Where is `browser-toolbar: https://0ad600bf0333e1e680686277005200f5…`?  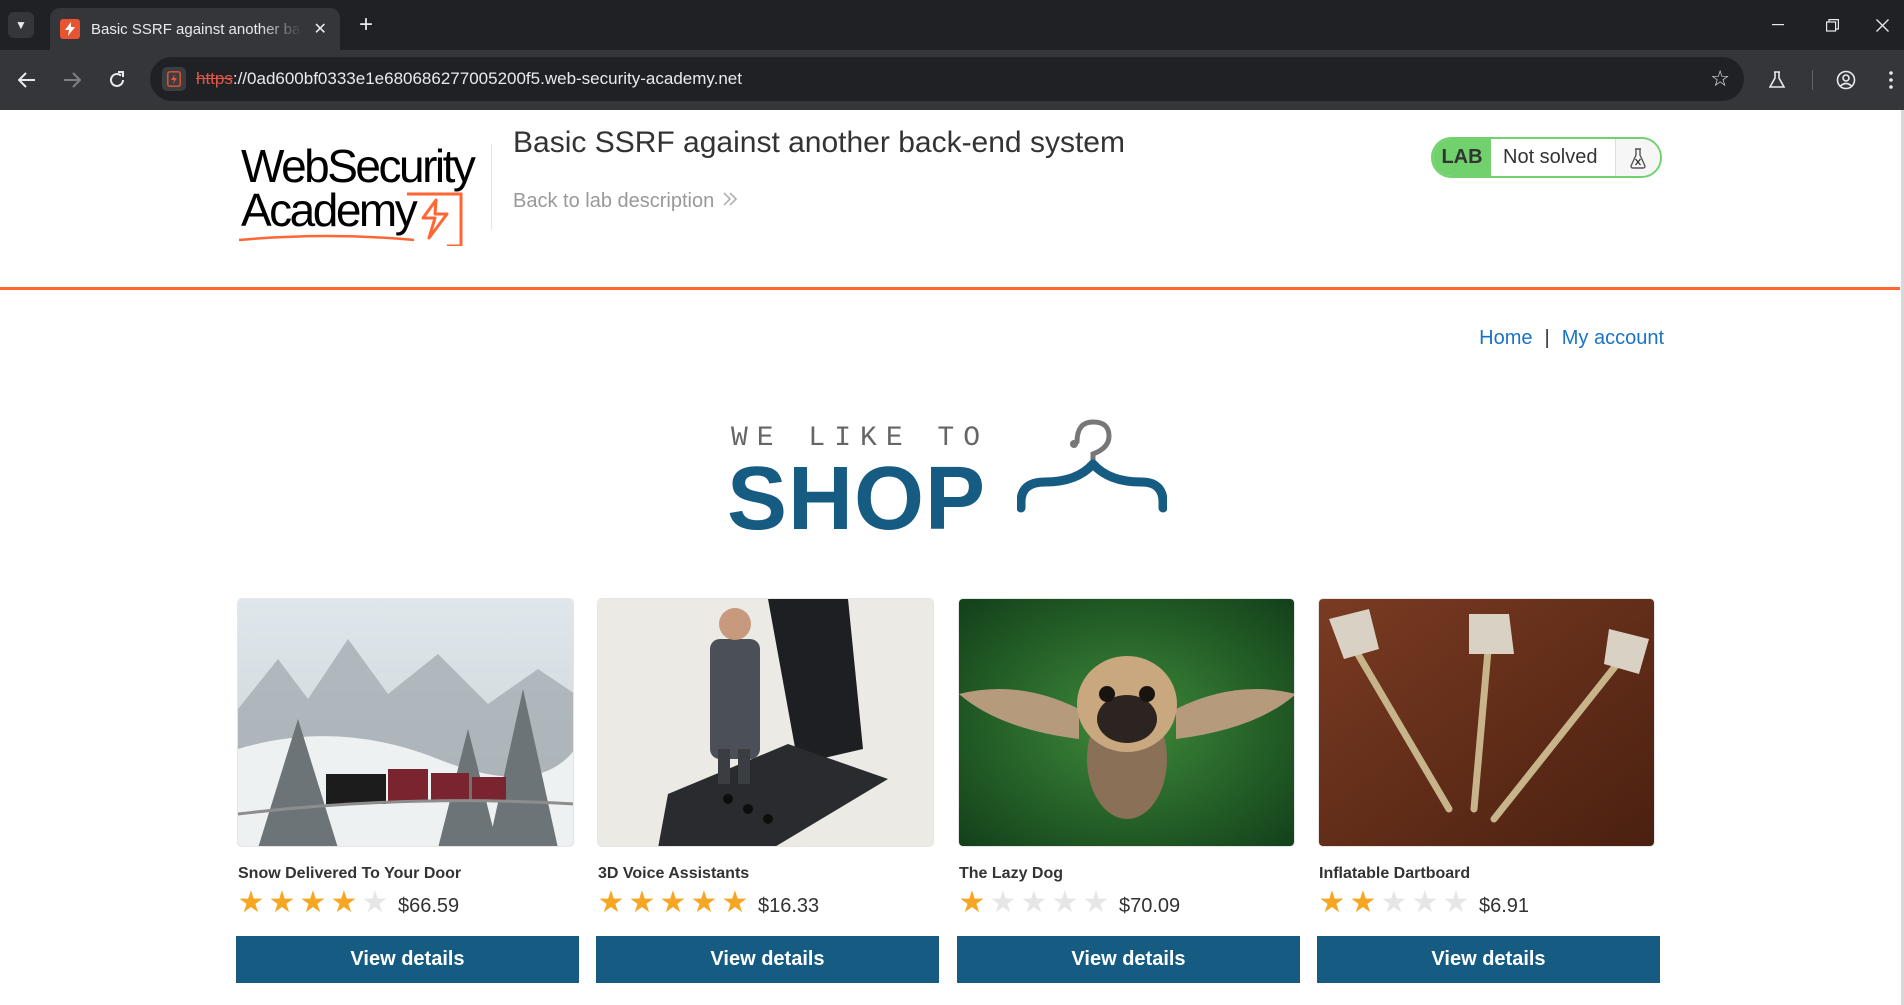 browser-toolbar: https://0ad600bf0333e1e680686277005200f5… is located at coordinates (952, 80).